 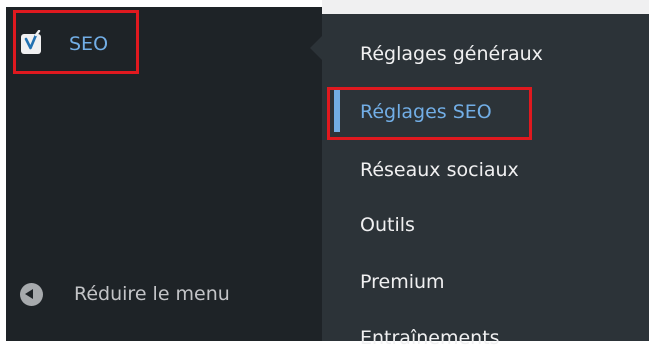 What do you see at coordinates (31, 294) in the screenshot?
I see `collapse-arrow-icon` at bounding box center [31, 294].